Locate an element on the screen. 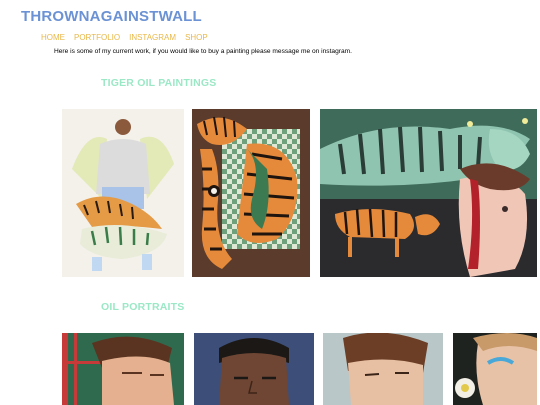 The image size is (540, 405). nav-instagram: INSTAGRAM is located at coordinates (152, 37).